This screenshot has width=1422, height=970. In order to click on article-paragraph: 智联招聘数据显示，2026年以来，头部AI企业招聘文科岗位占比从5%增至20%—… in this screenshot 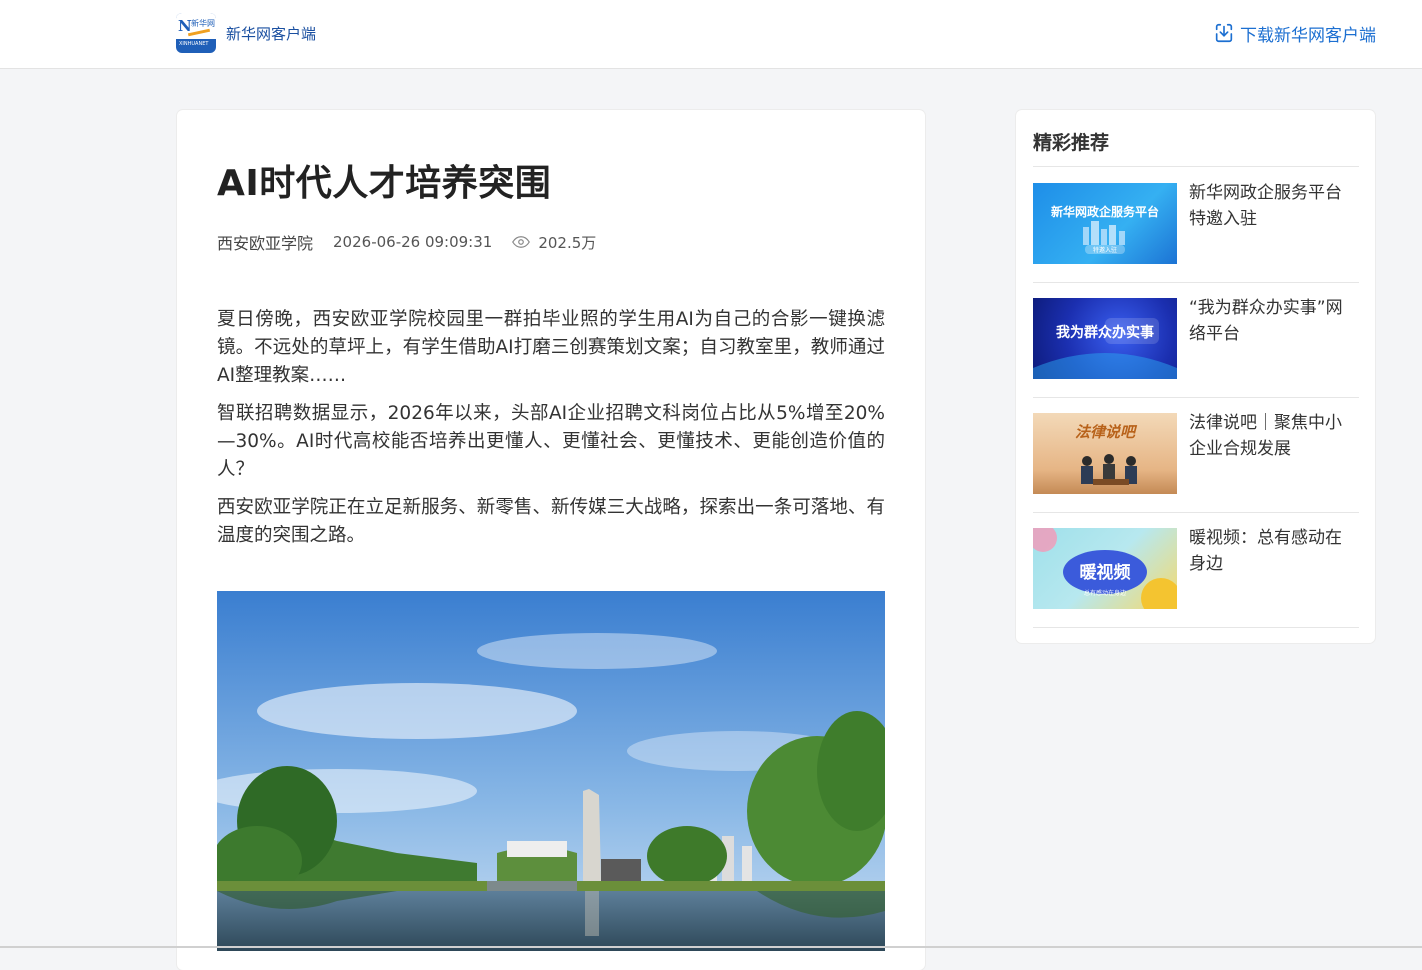, I will do `click(551, 441)`.